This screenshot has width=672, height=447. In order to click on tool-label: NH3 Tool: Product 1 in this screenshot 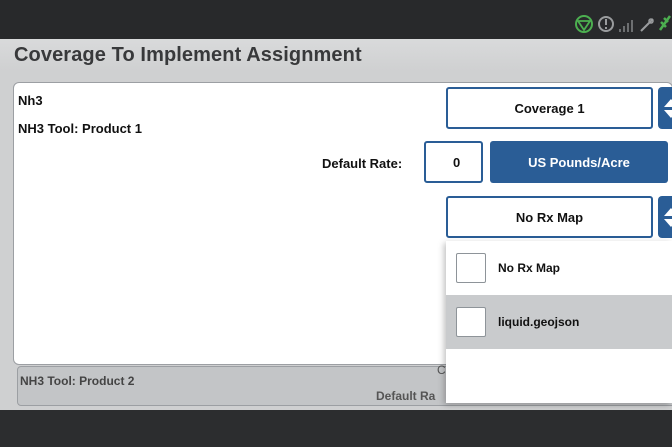, I will do `click(80, 128)`.